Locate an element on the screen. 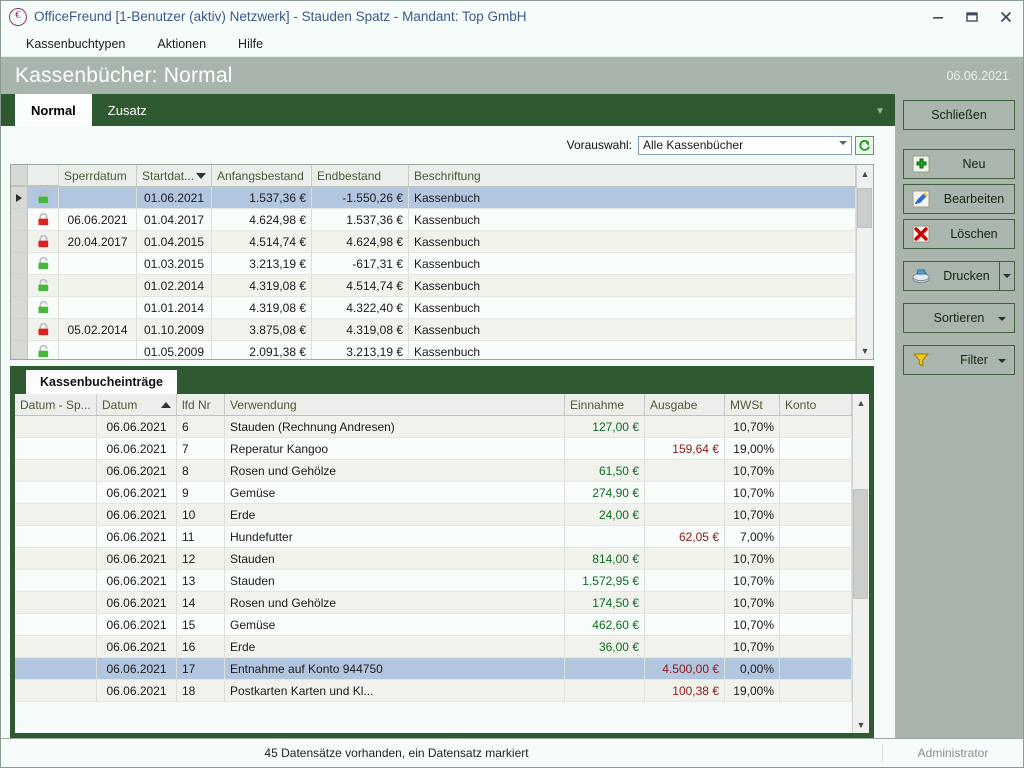 Image resolution: width=1024 pixels, height=768 pixels. column-header-datum: Datum is located at coordinates (137, 404).